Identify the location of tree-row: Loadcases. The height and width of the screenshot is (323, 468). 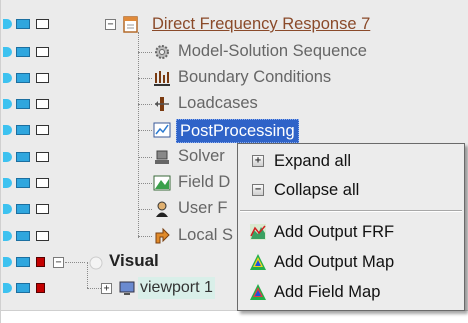
(234, 105).